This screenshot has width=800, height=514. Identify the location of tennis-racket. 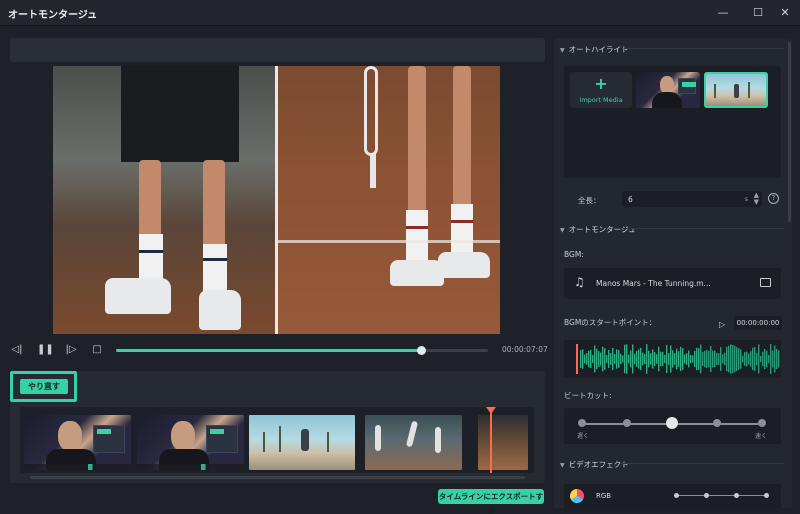
(371, 111).